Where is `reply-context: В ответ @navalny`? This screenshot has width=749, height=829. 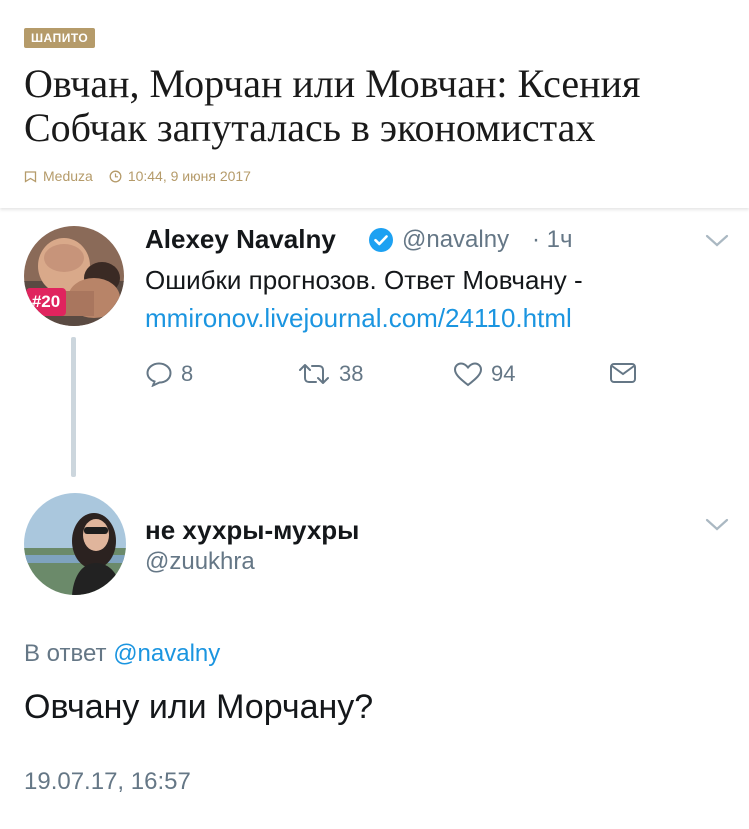 reply-context: В ответ @navalny is located at coordinates (122, 654).